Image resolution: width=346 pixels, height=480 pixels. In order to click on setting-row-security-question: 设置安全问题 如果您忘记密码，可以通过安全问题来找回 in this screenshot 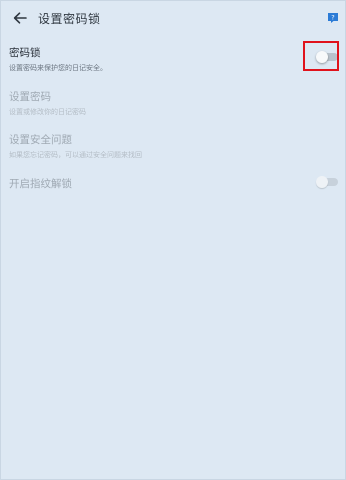, I will do `click(174, 147)`.